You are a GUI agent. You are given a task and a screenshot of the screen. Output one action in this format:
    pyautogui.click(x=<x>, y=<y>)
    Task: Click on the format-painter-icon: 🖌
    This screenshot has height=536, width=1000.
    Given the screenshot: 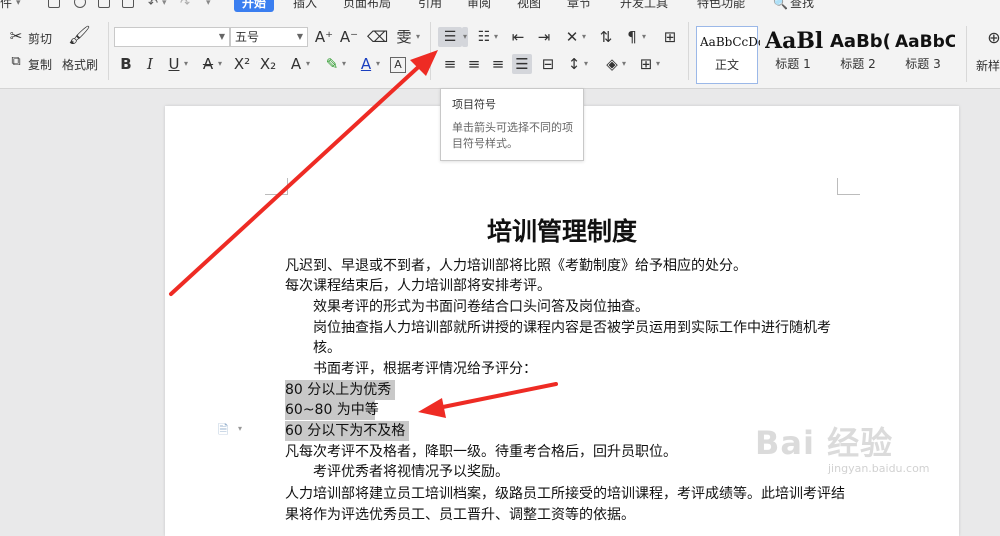 What is the action you would take?
    pyautogui.click(x=79, y=36)
    